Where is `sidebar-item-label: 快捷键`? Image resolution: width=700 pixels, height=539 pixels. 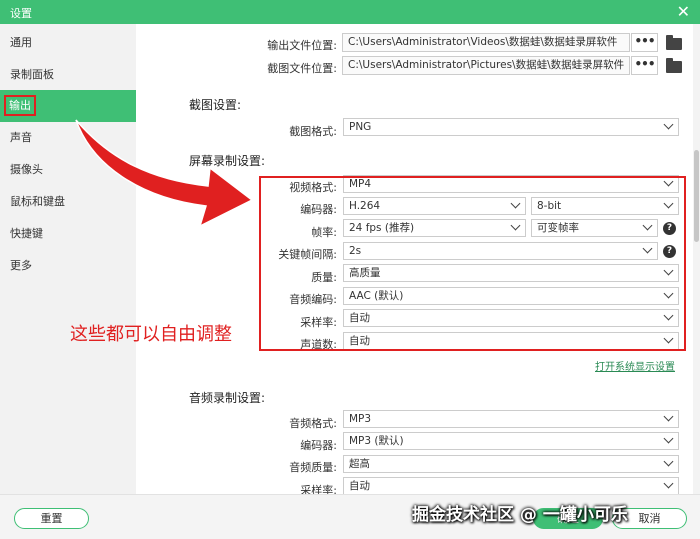
sidebar-item-label: 快捷键 is located at coordinates (26, 233).